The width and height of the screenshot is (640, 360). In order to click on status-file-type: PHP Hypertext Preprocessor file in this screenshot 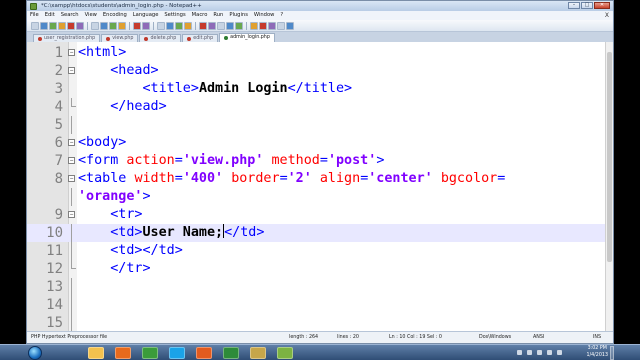, I will do `click(69, 337)`.